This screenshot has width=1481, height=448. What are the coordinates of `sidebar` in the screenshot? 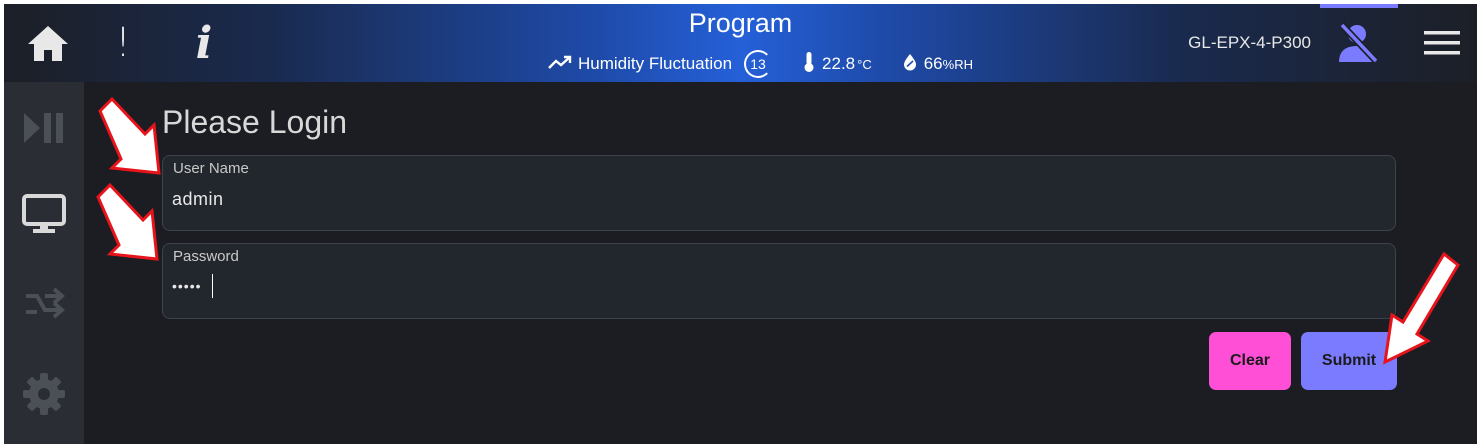 It's located at (44, 263).